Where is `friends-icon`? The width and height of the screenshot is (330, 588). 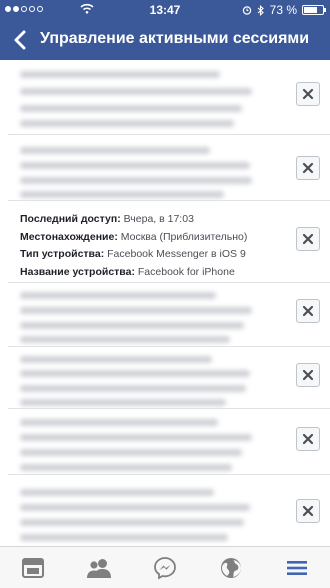
friends-icon is located at coordinates (99, 568).